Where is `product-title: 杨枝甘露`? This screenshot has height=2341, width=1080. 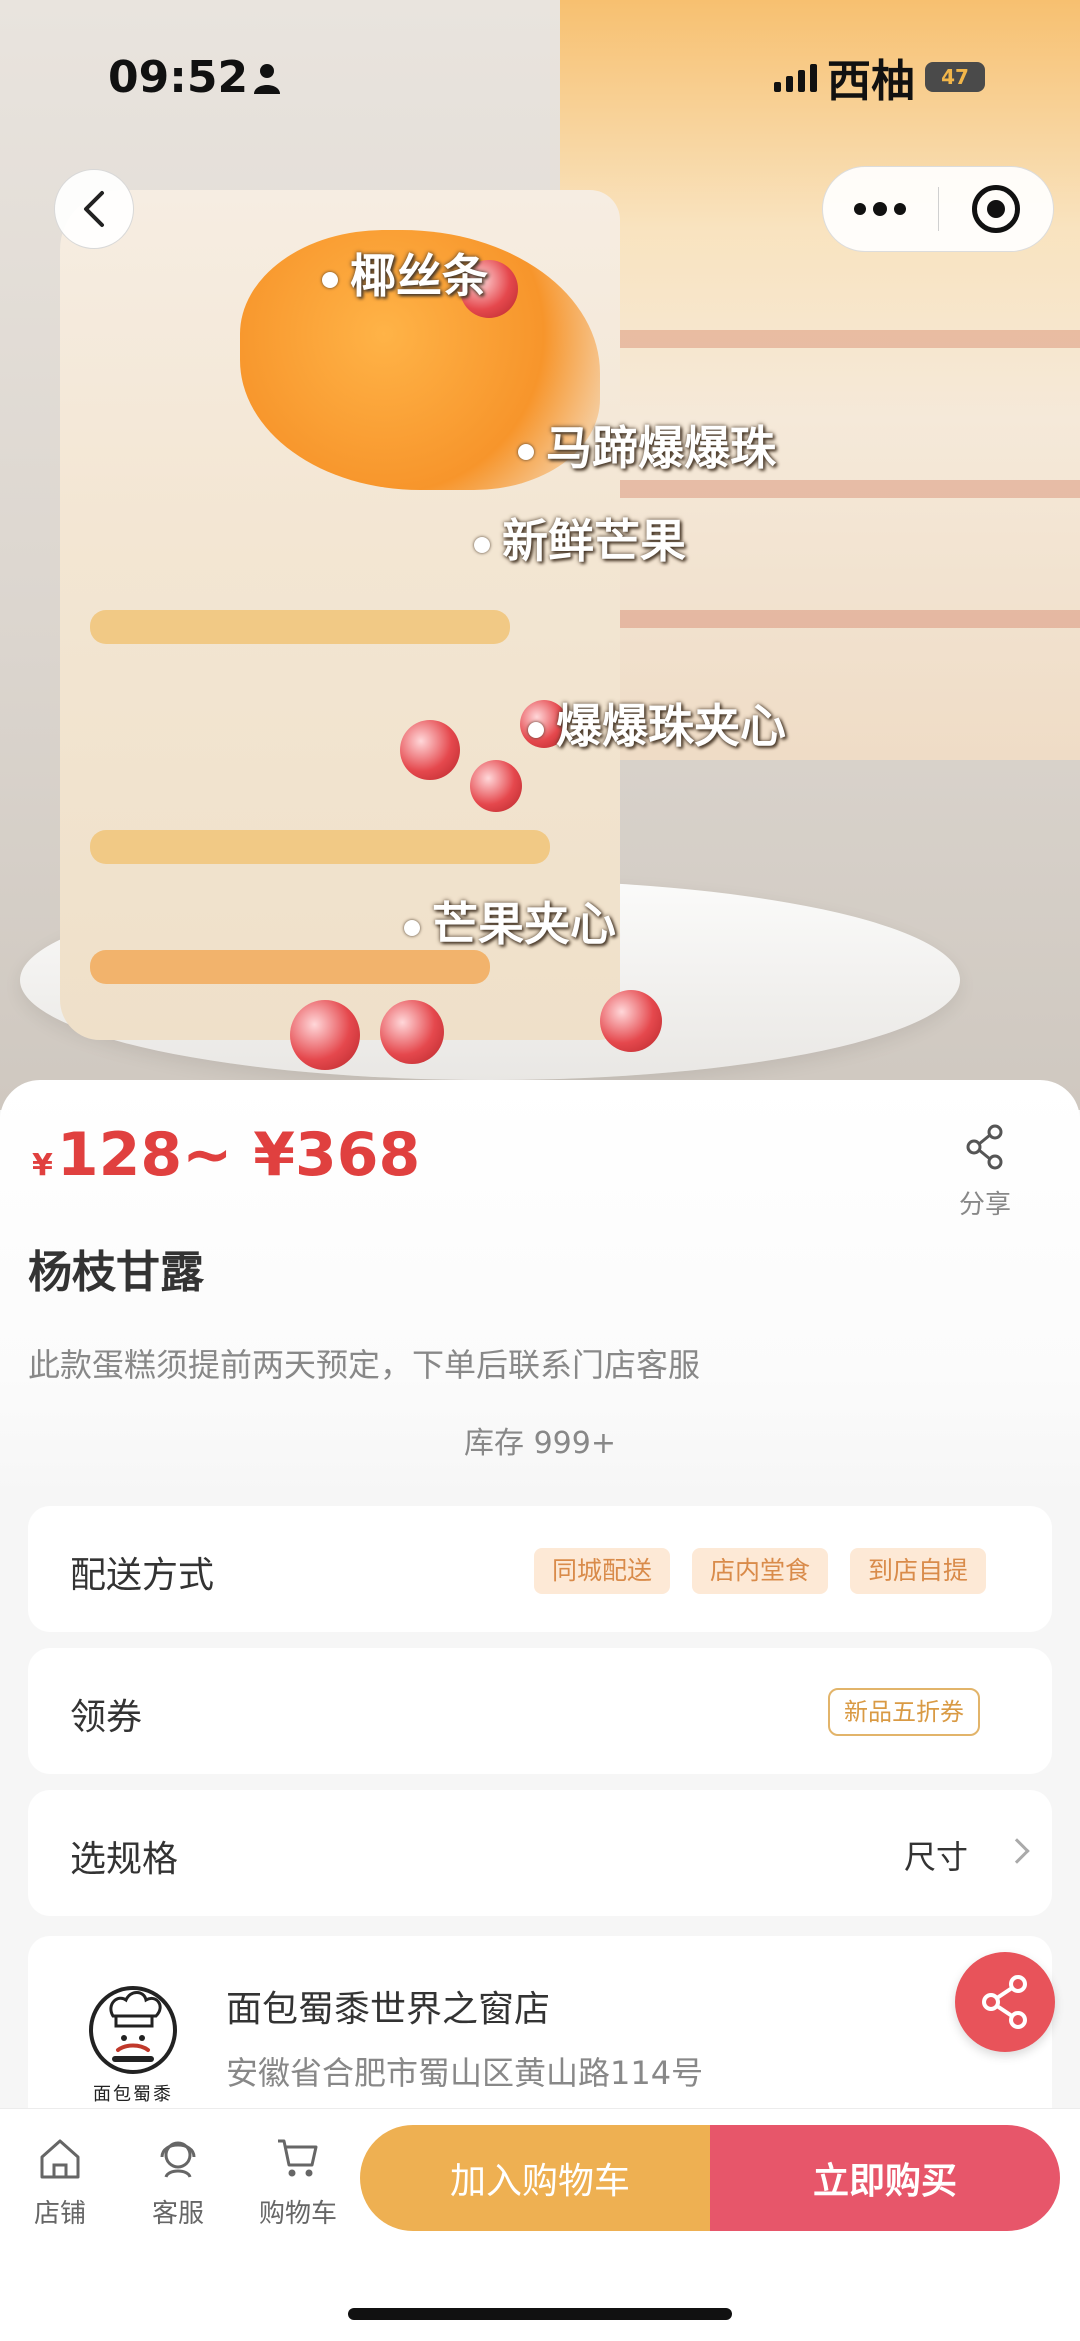
product-title: 杨枝甘露 is located at coordinates (116, 1272).